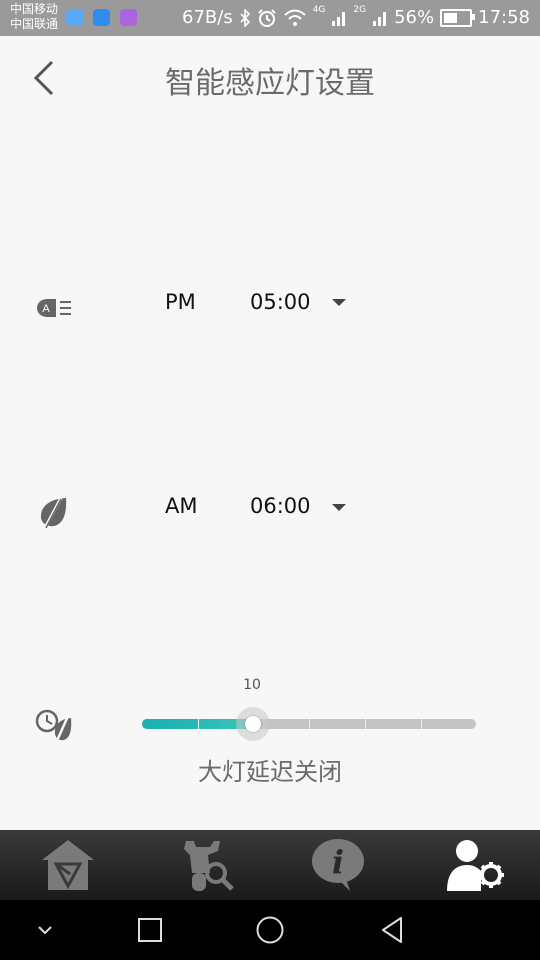  What do you see at coordinates (209, 866) in the screenshot?
I see `scooter-search-icon` at bounding box center [209, 866].